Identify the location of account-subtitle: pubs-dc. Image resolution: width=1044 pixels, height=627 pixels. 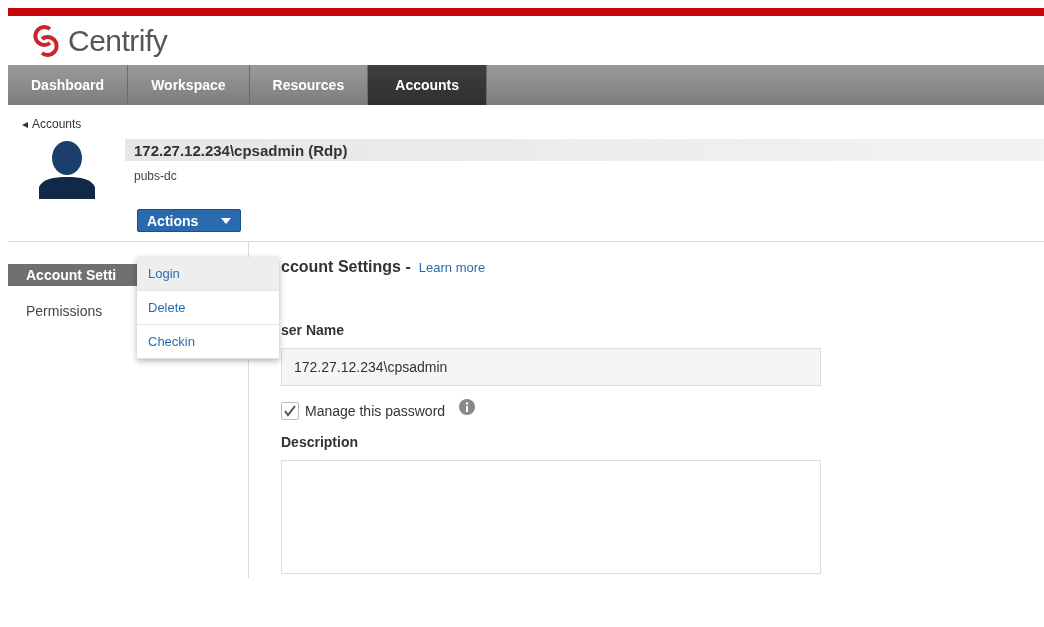
(155, 176).